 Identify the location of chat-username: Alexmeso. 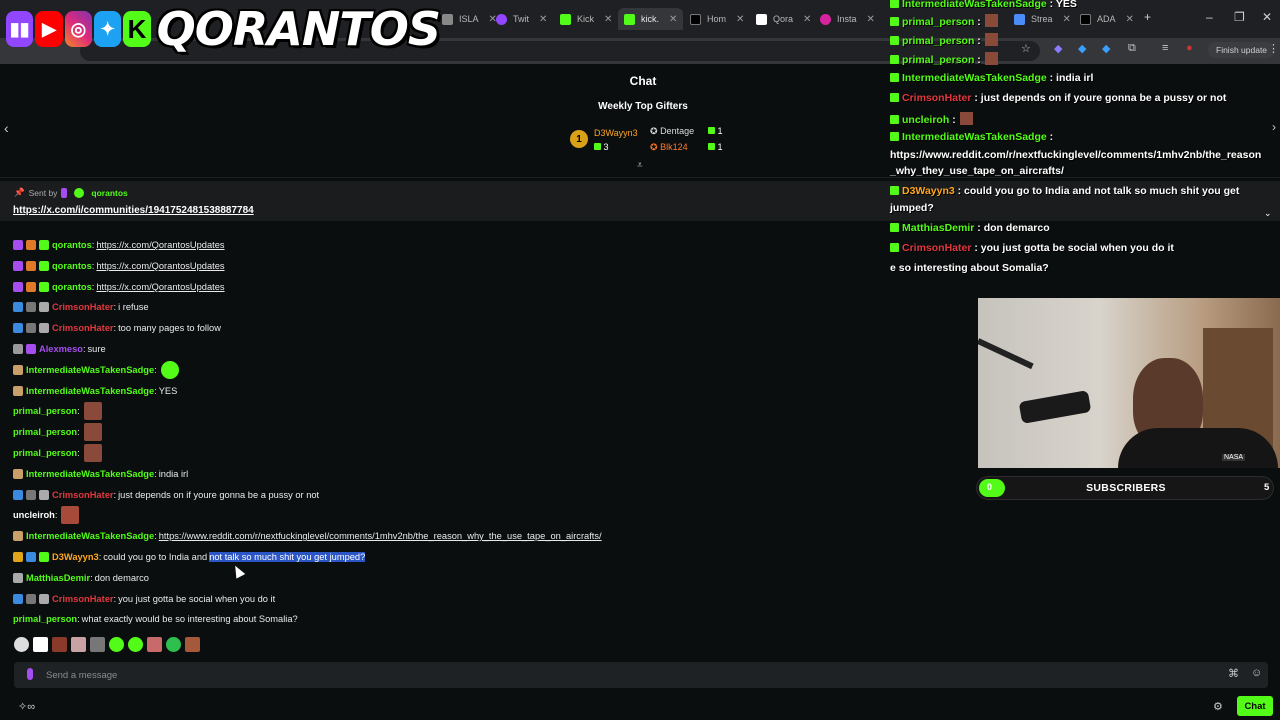
(61, 349).